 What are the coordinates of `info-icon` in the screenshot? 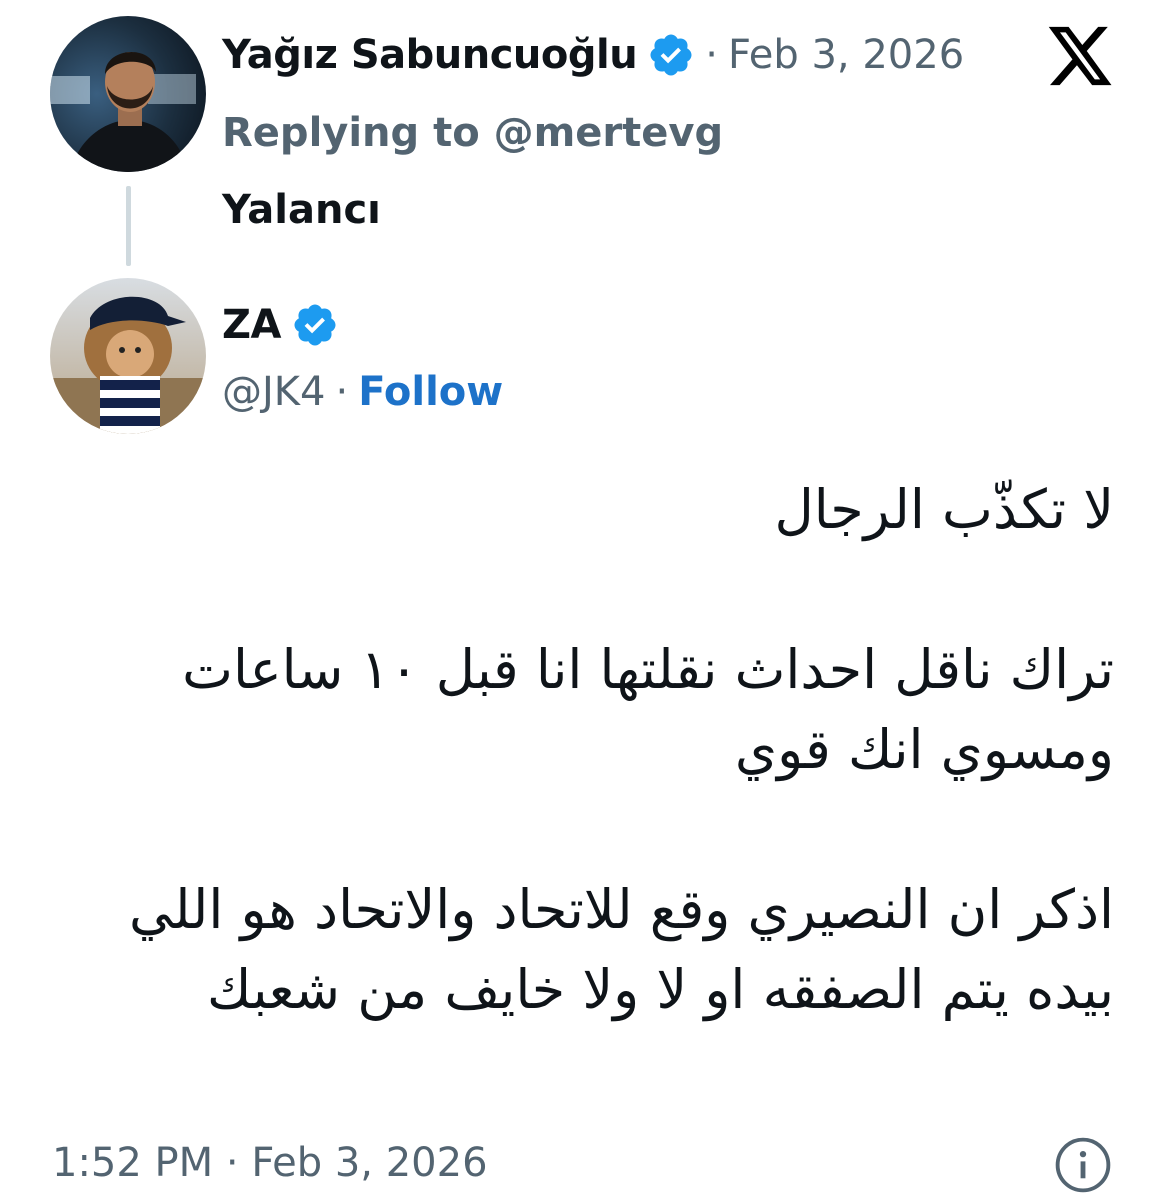 It's located at (1083, 1165).